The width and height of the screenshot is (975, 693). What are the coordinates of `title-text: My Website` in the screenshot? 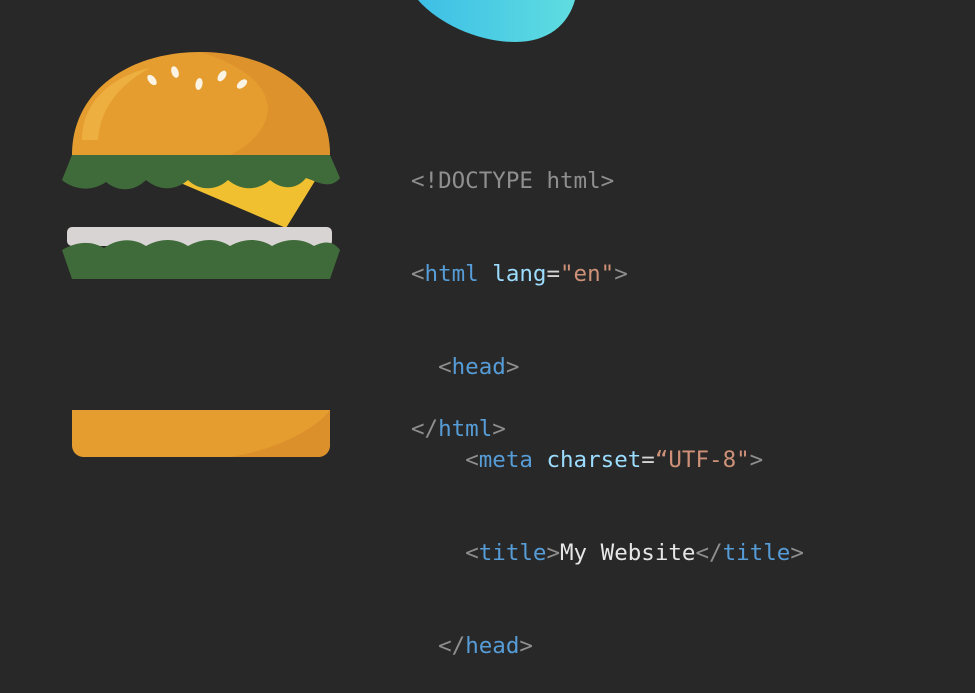 It's located at (628, 553).